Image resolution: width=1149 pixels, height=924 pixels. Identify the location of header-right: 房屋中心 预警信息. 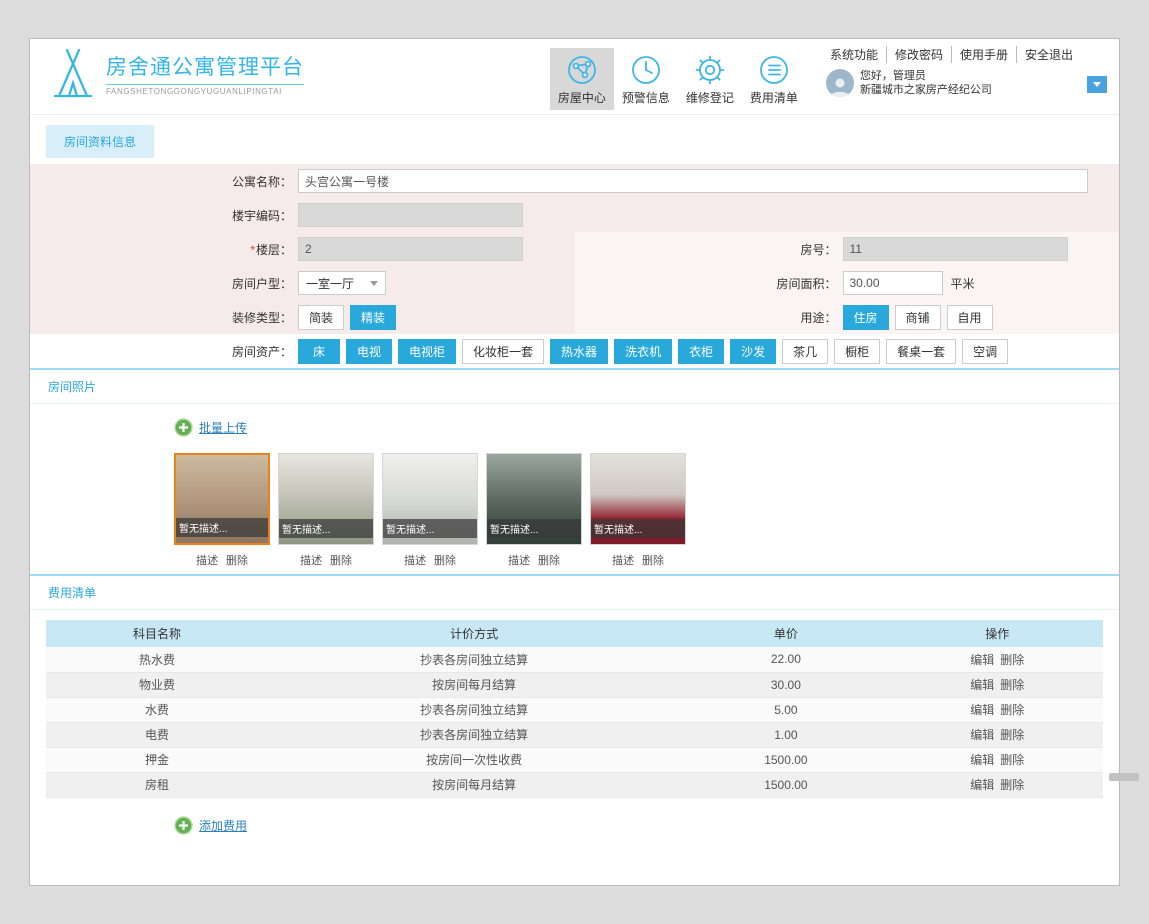
(828, 78).